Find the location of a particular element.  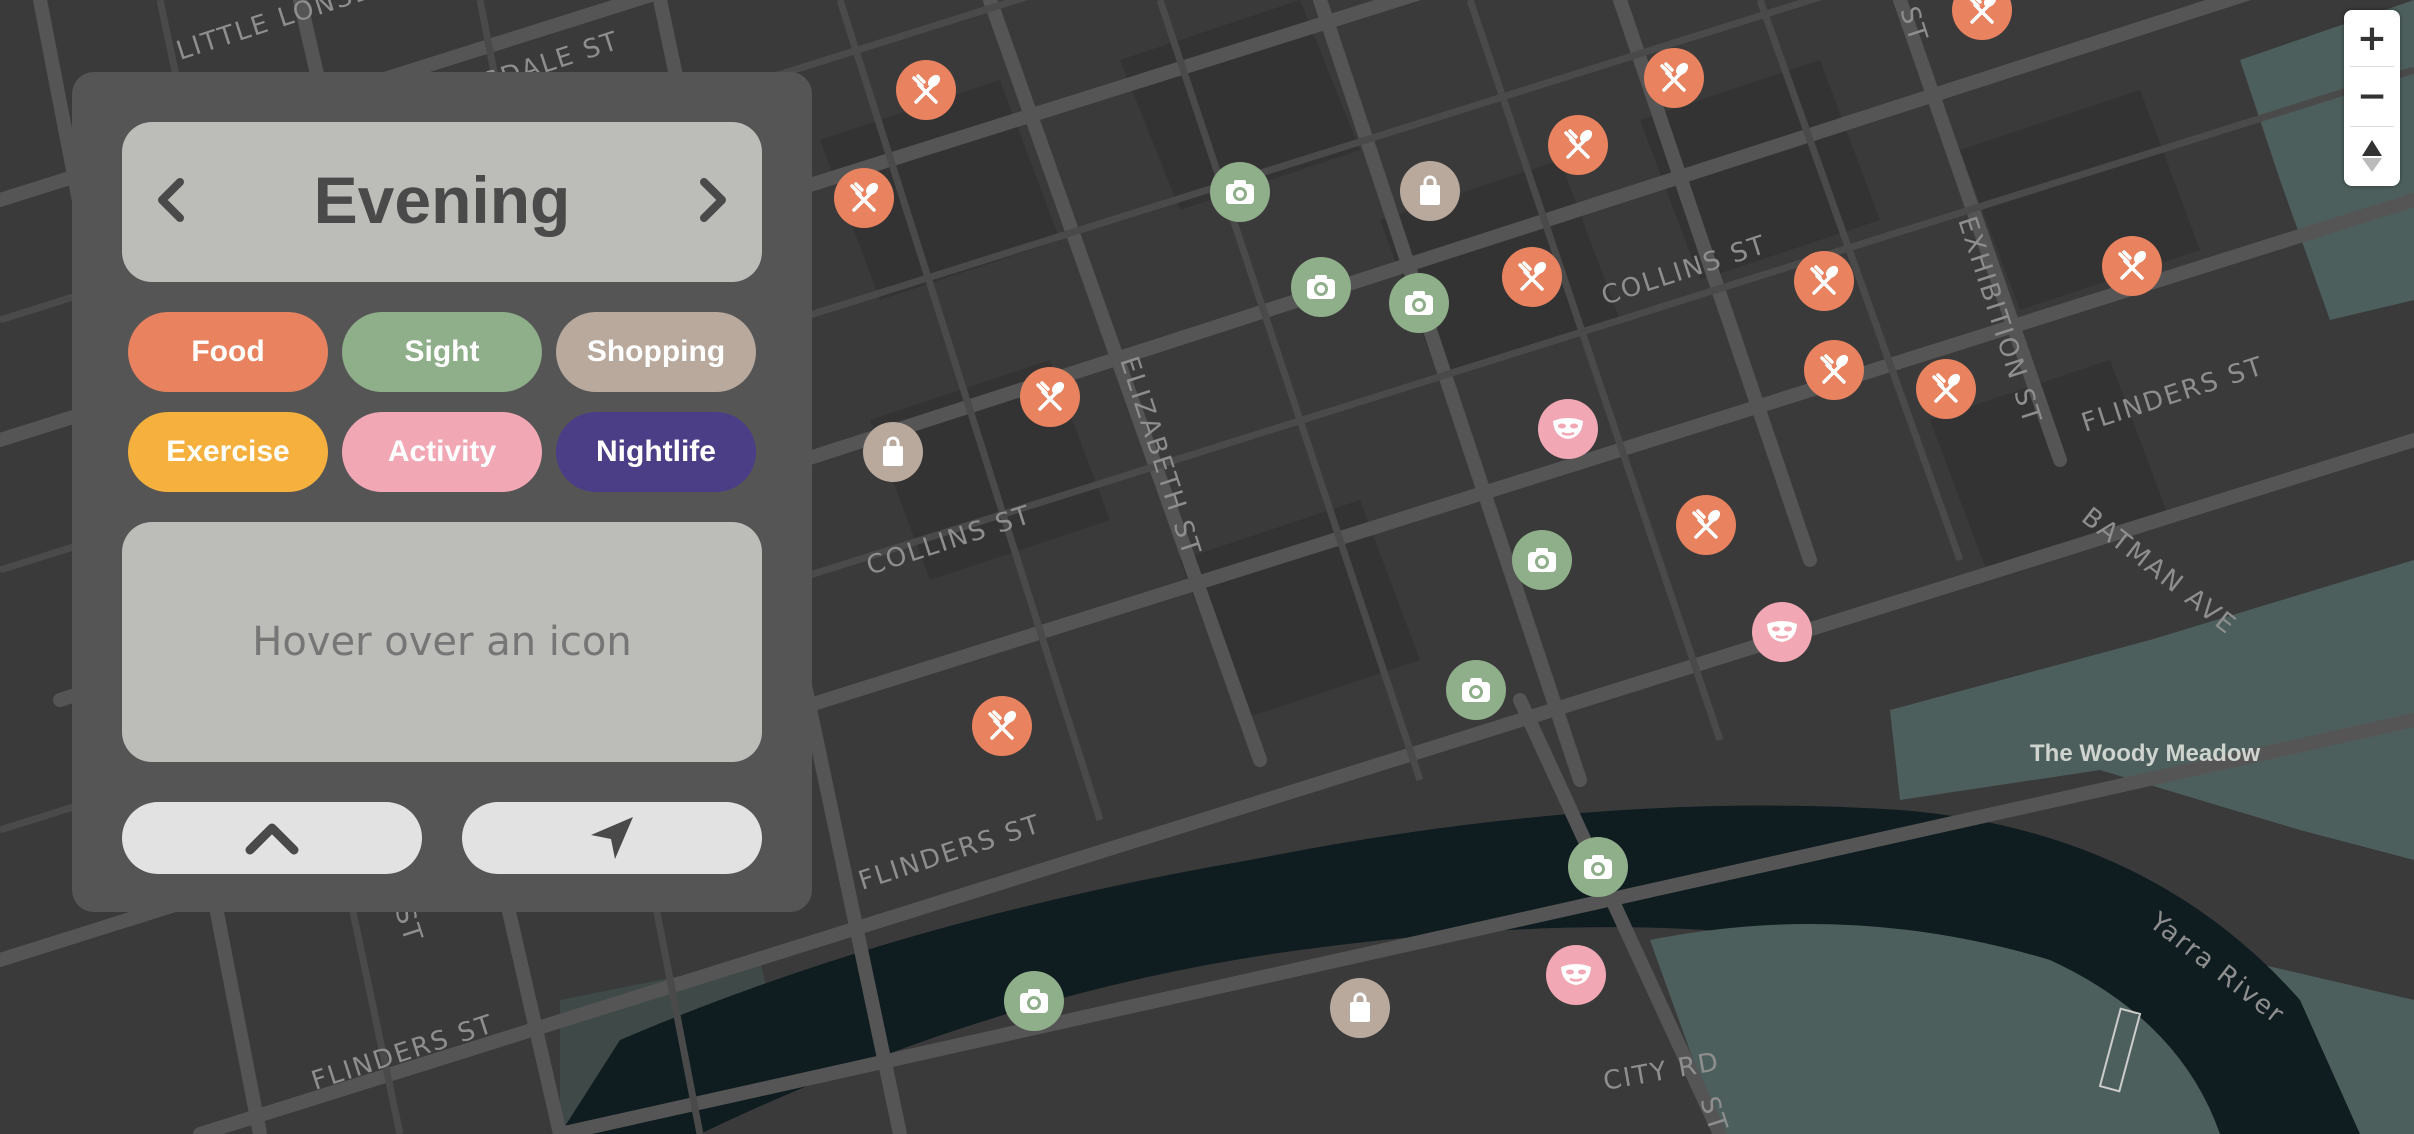

activity-filter-button: Activity is located at coordinates (442, 452).